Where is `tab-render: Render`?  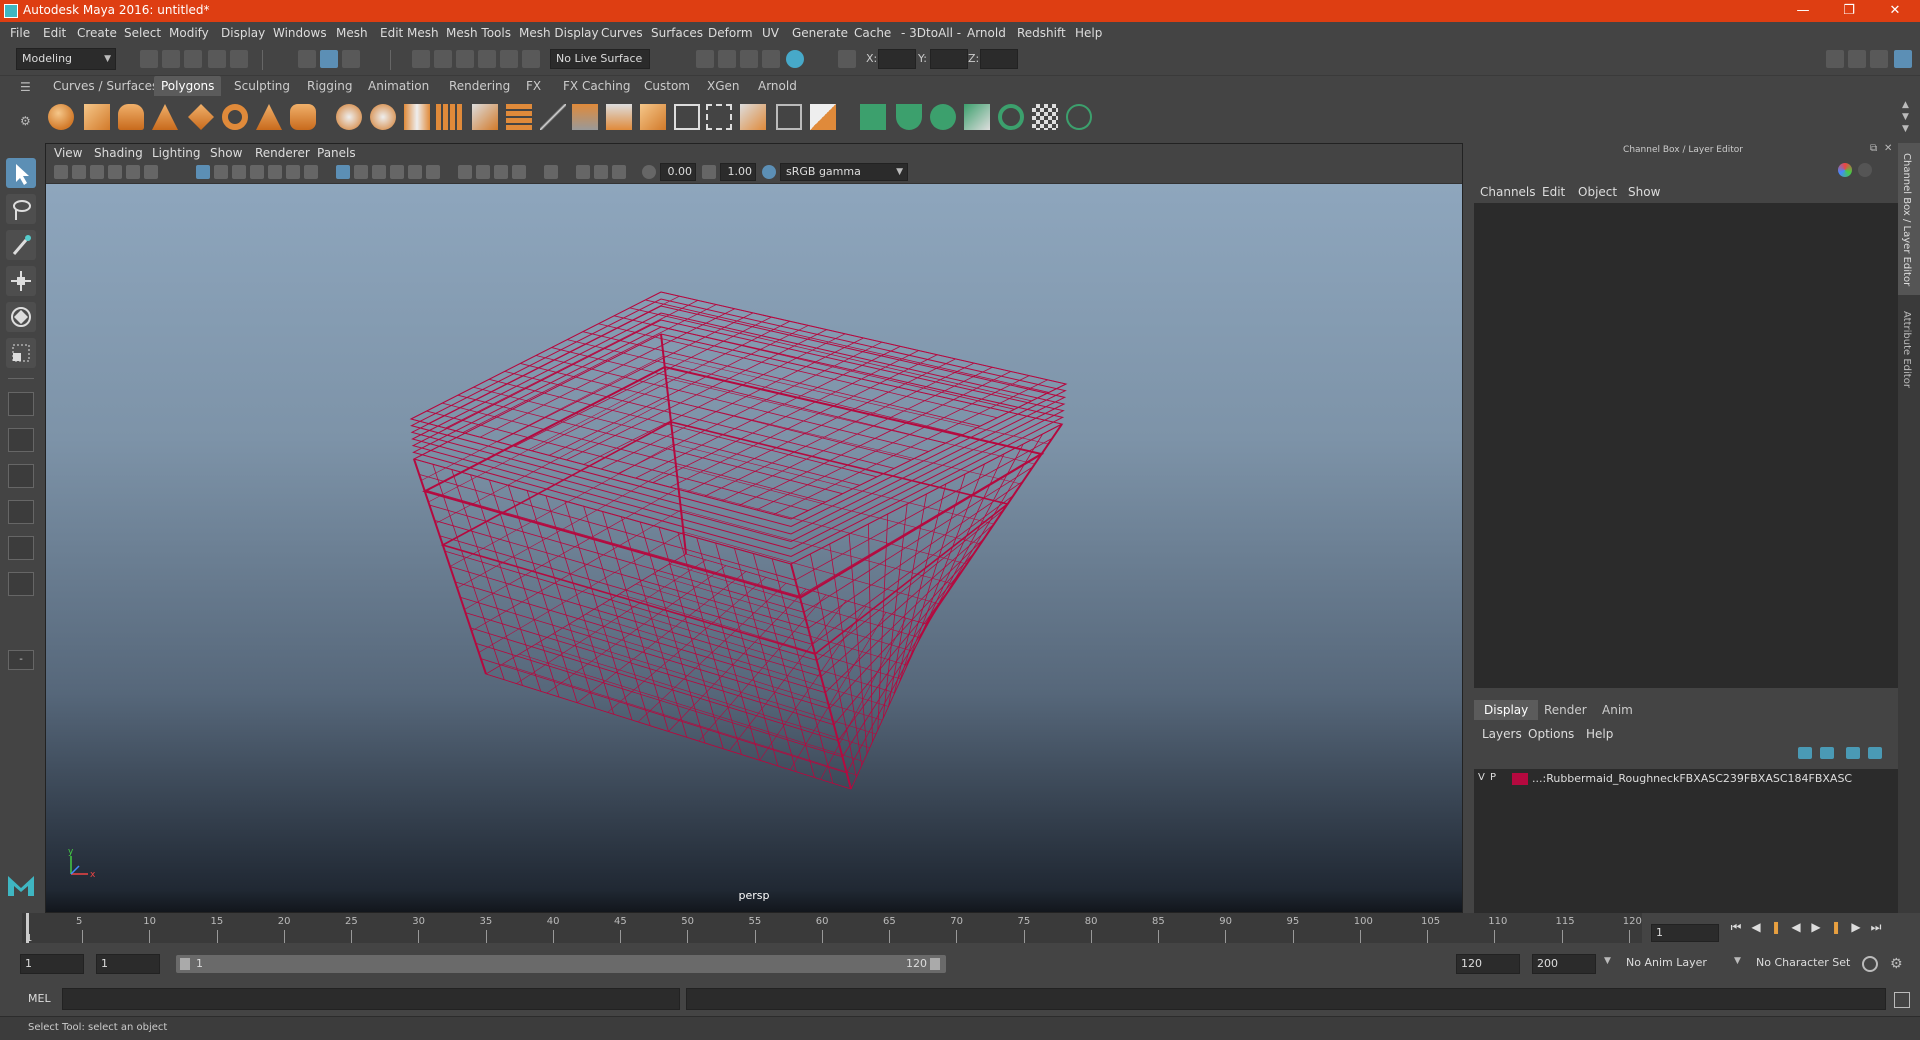 tab-render: Render is located at coordinates (1565, 710).